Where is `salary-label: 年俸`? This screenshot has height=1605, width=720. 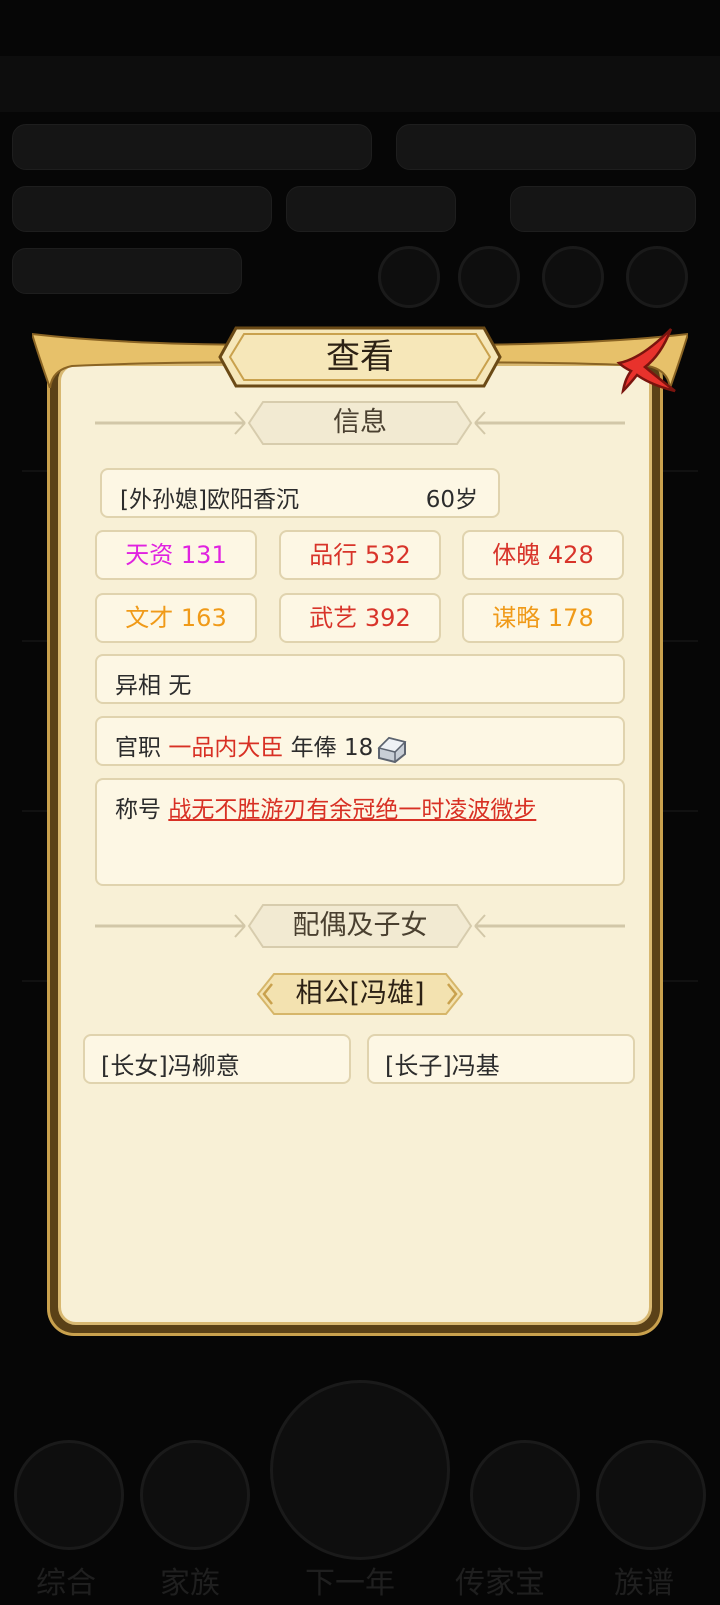
salary-label: 年俸 is located at coordinates (313, 748).